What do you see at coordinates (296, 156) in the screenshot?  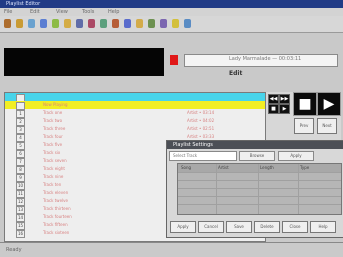 I see `apply-button: Apply` at bounding box center [296, 156].